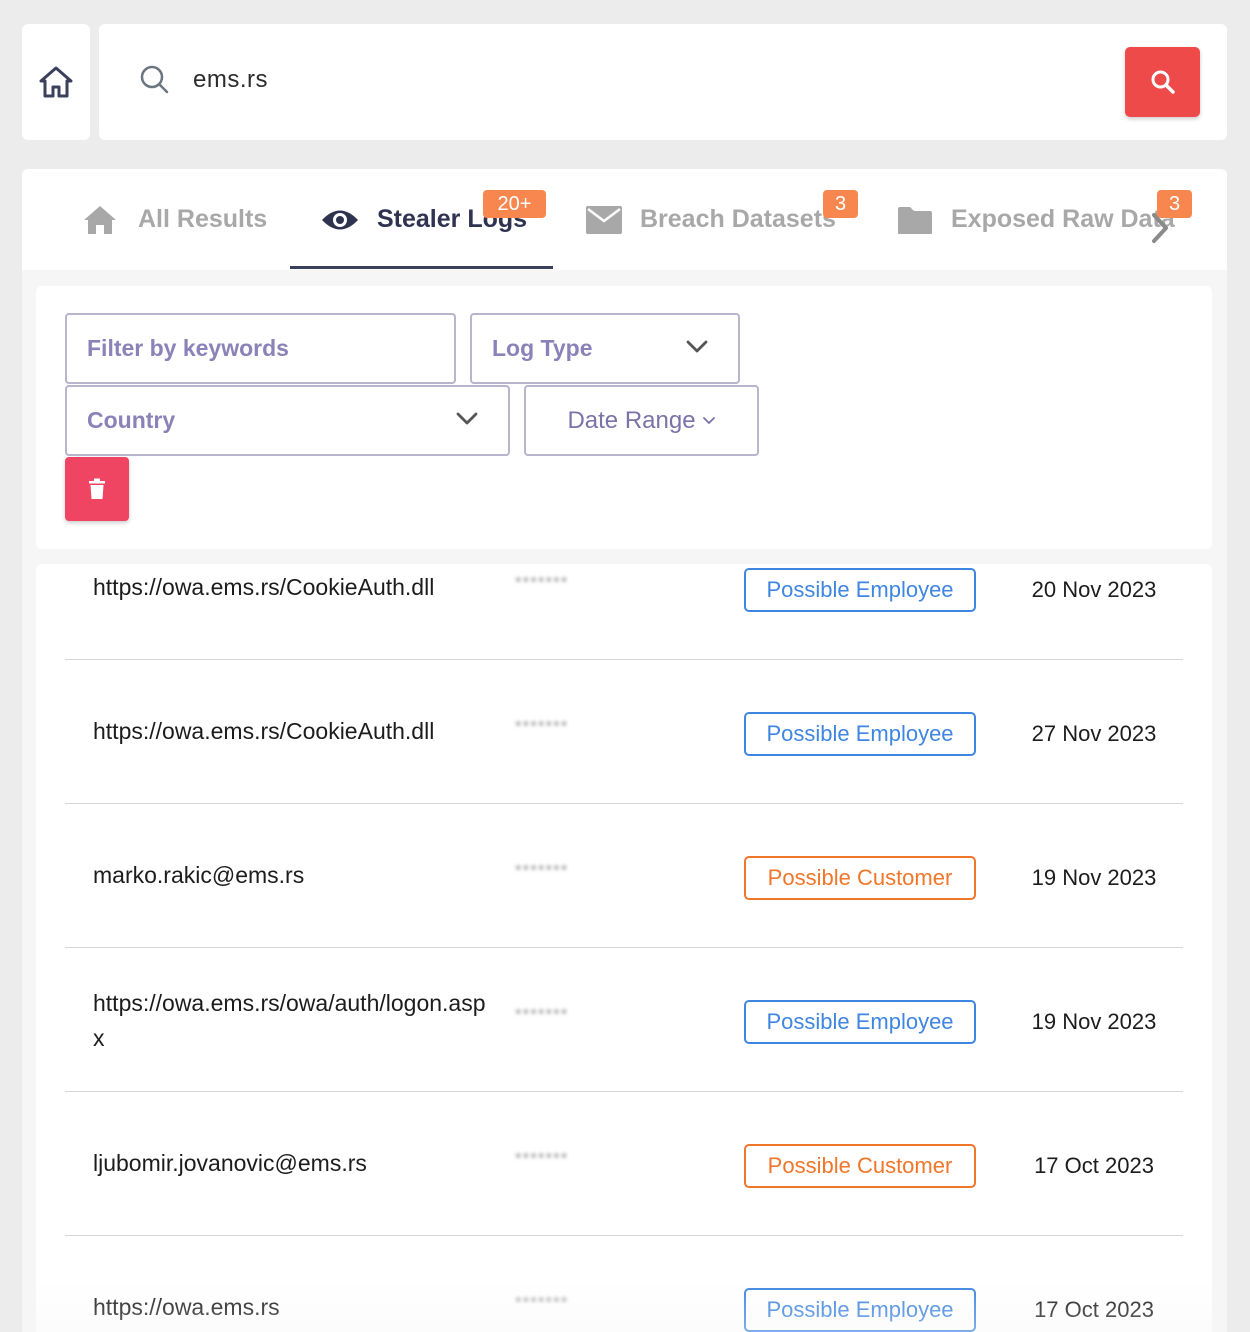 The width and height of the screenshot is (1250, 1332). I want to click on home-button, so click(56, 82).